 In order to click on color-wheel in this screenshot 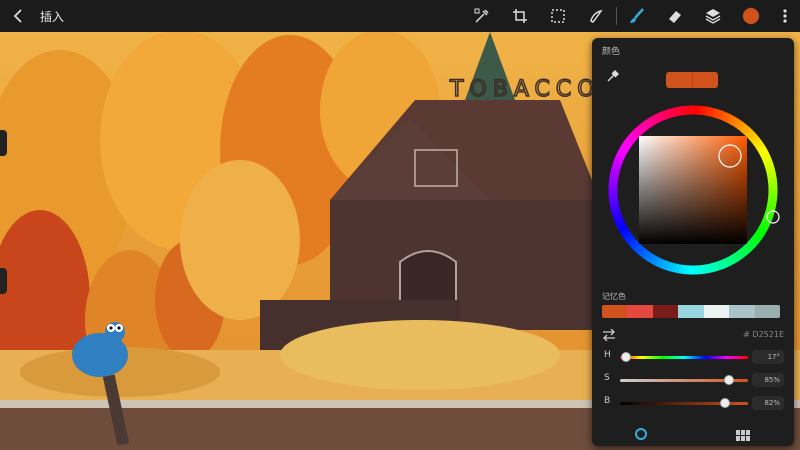, I will do `click(693, 194)`.